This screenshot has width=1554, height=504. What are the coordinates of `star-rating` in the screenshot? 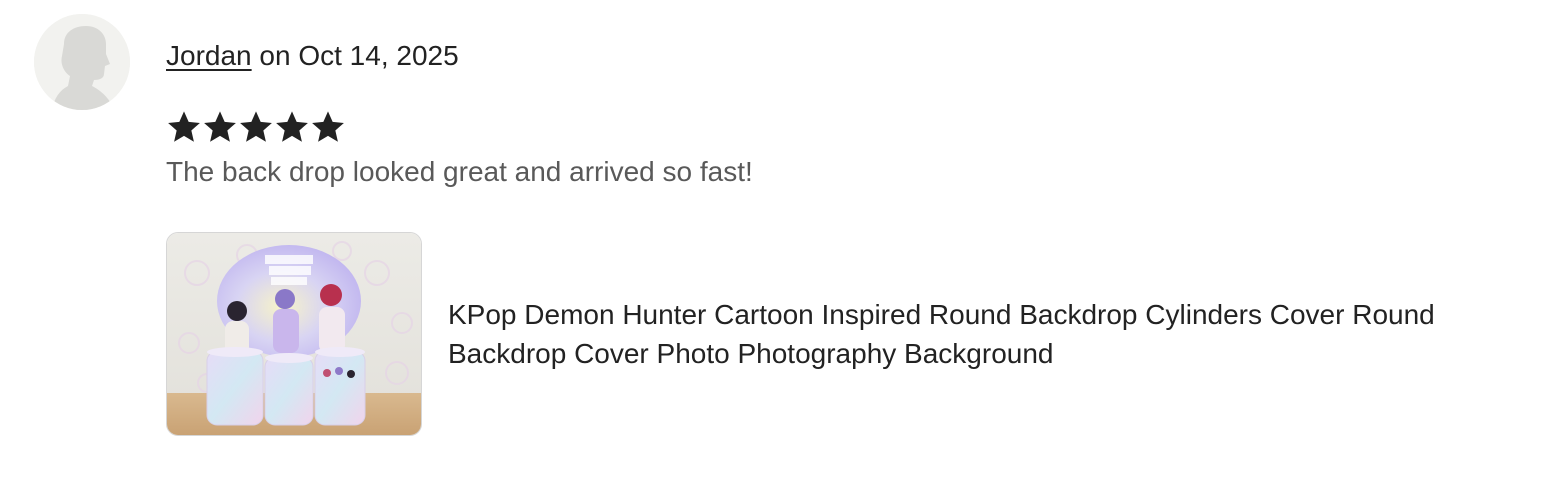 It's located at (256, 127).